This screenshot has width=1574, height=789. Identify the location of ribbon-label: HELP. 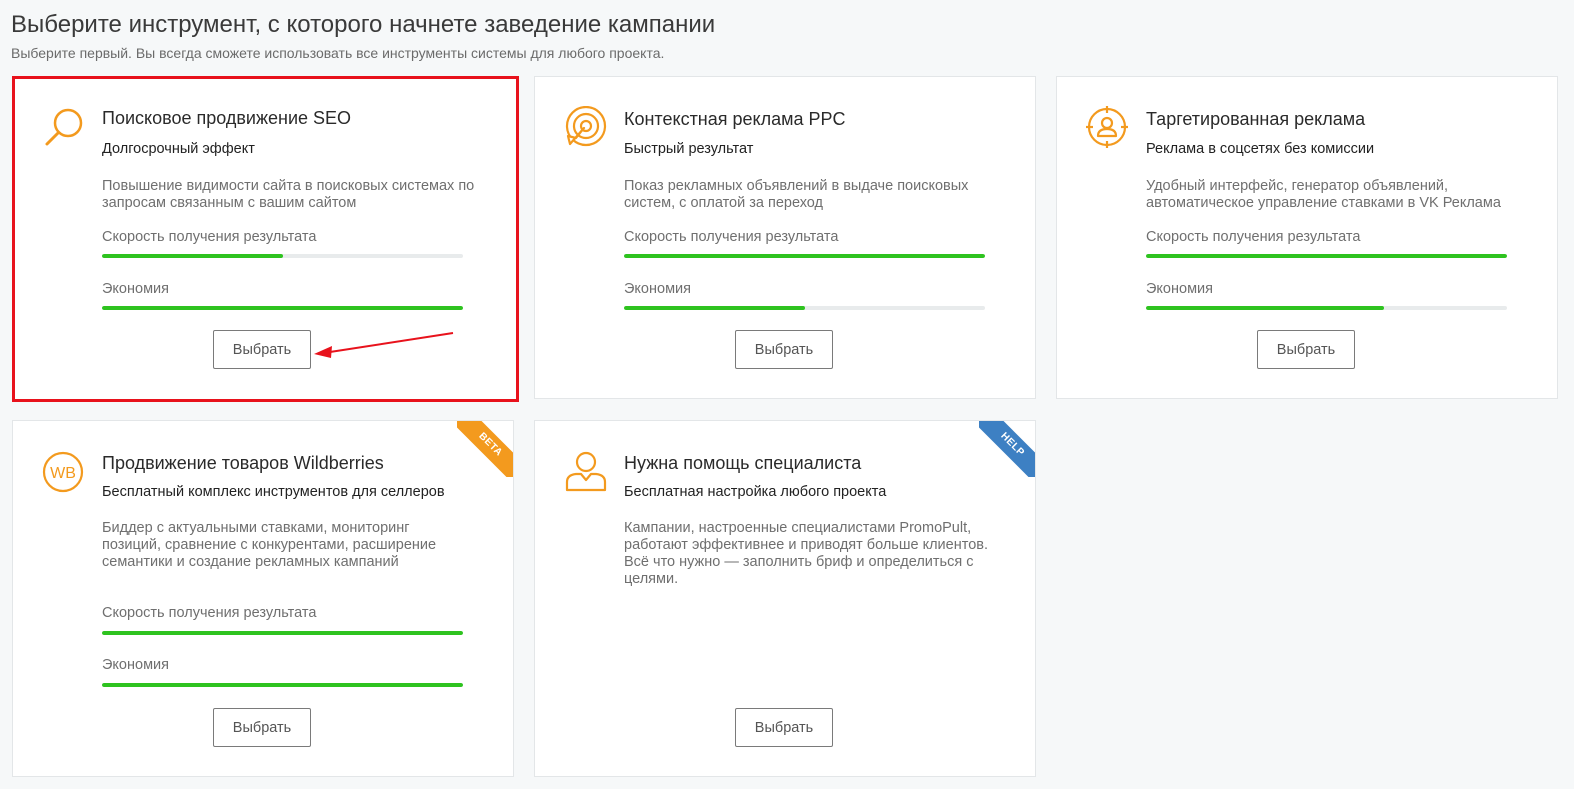
(1007, 449).